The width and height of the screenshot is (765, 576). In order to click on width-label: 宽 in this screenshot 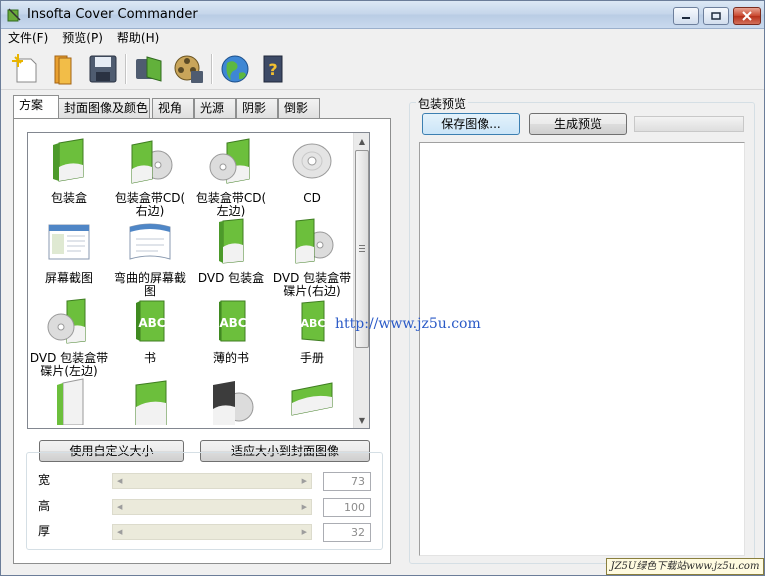, I will do `click(44, 480)`.